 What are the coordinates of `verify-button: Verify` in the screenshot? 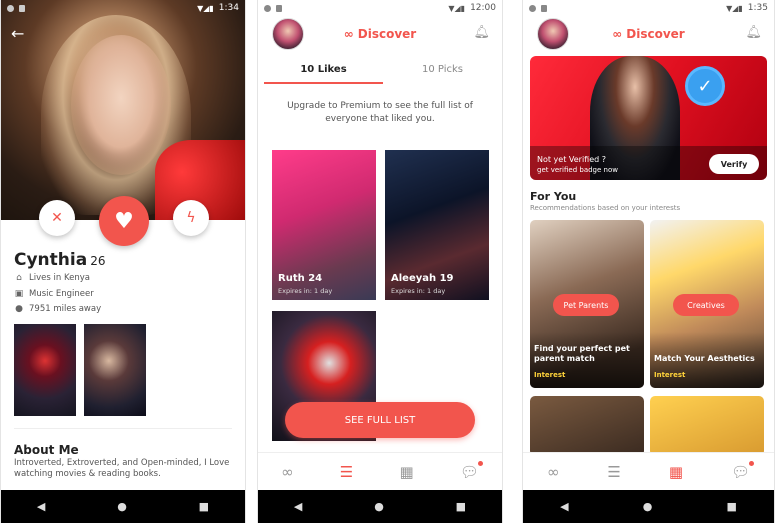 It's located at (734, 164).